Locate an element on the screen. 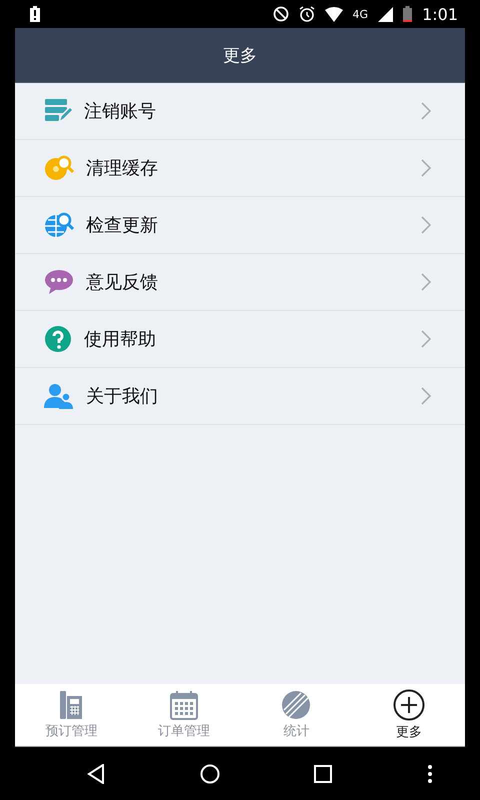  disc-search-icon is located at coordinates (59, 168).